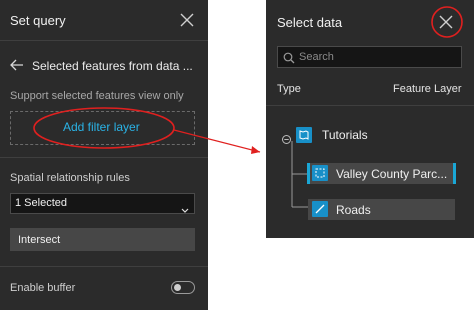 This screenshot has height=310, width=474. I want to click on highlight-circle, so click(447, 22).